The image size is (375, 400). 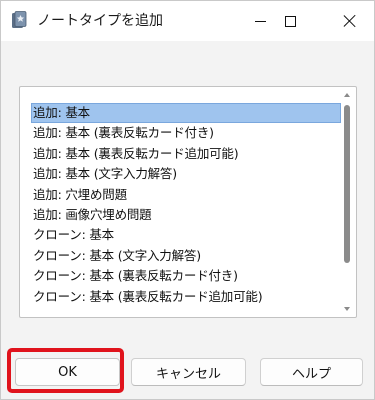 I want to click on close-icon, so click(x=350, y=21).